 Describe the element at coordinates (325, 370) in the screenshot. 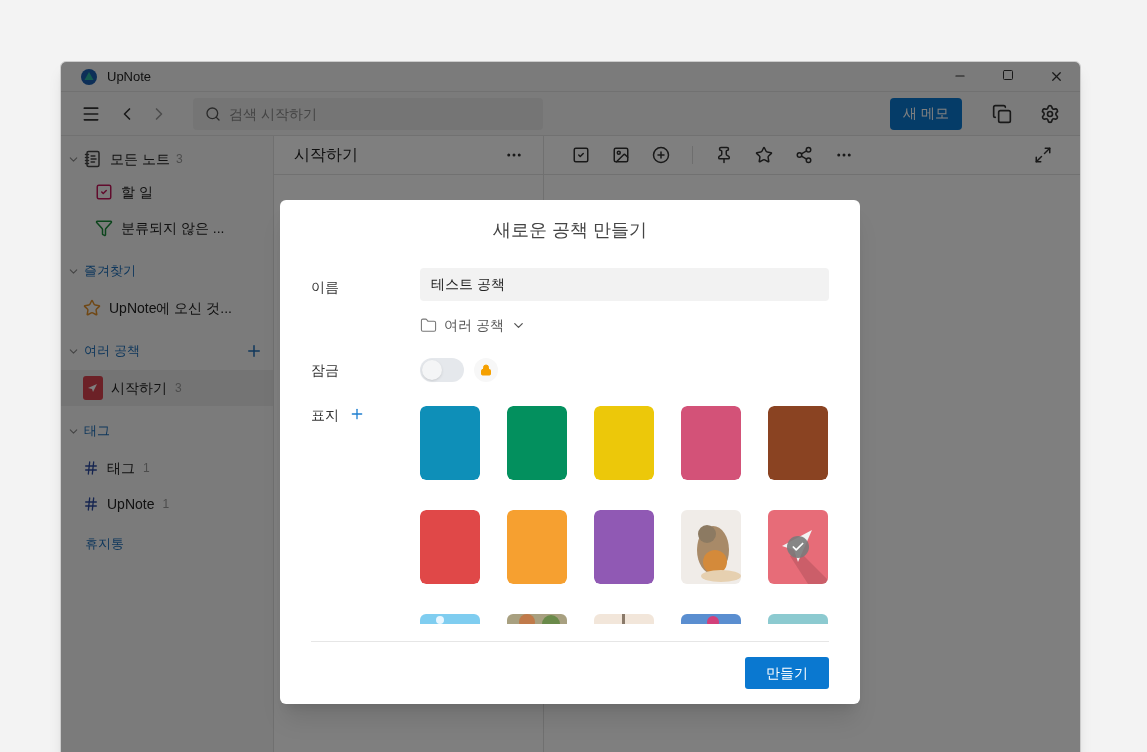

I see `field-label: 잠금` at that location.